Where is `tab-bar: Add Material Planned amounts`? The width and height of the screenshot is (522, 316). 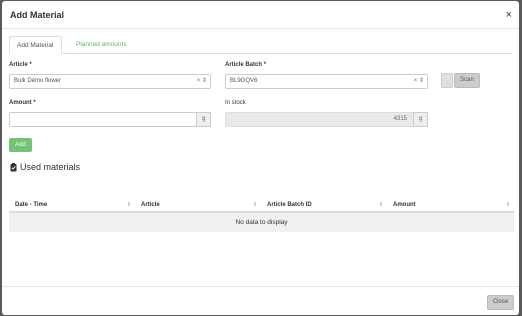
tab-bar: Add Material Planned amounts is located at coordinates (260, 45).